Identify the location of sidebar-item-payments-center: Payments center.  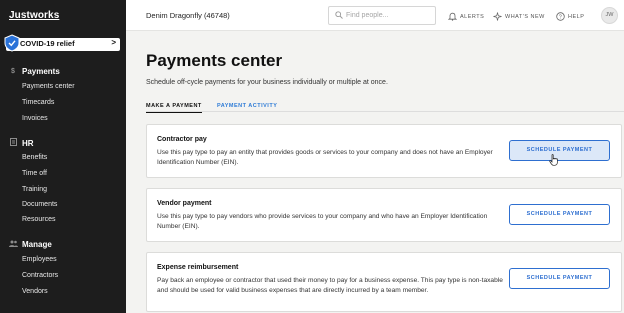
(48, 86).